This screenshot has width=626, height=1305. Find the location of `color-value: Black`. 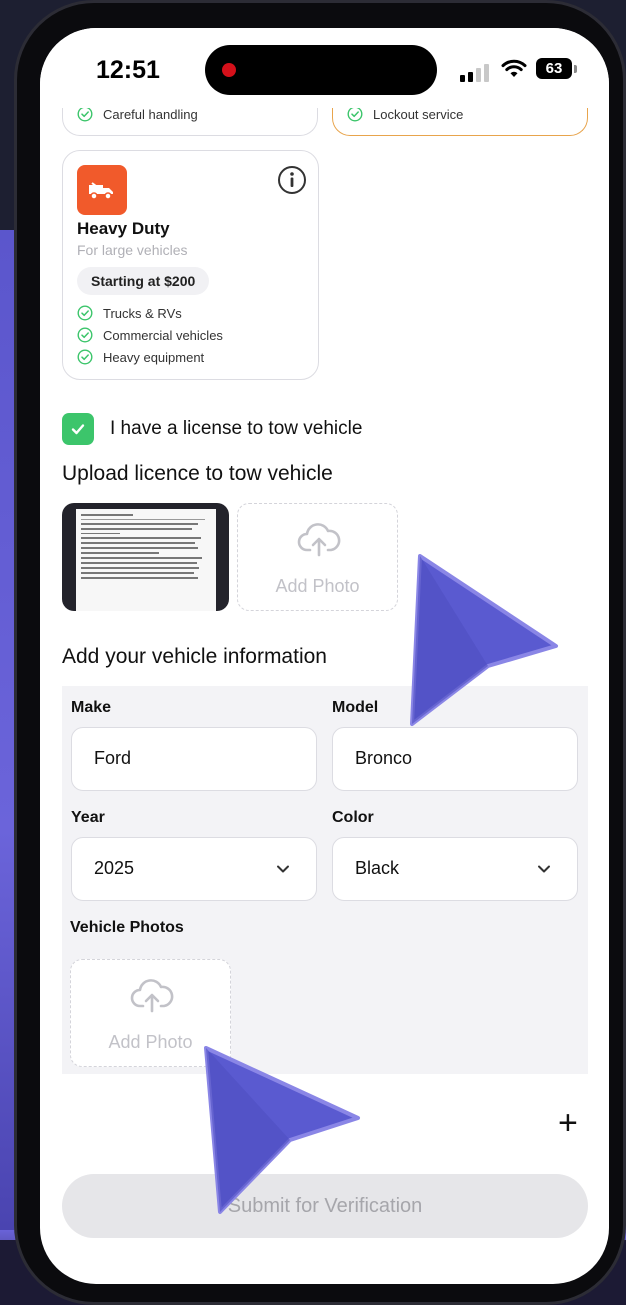

color-value: Black is located at coordinates (377, 868).